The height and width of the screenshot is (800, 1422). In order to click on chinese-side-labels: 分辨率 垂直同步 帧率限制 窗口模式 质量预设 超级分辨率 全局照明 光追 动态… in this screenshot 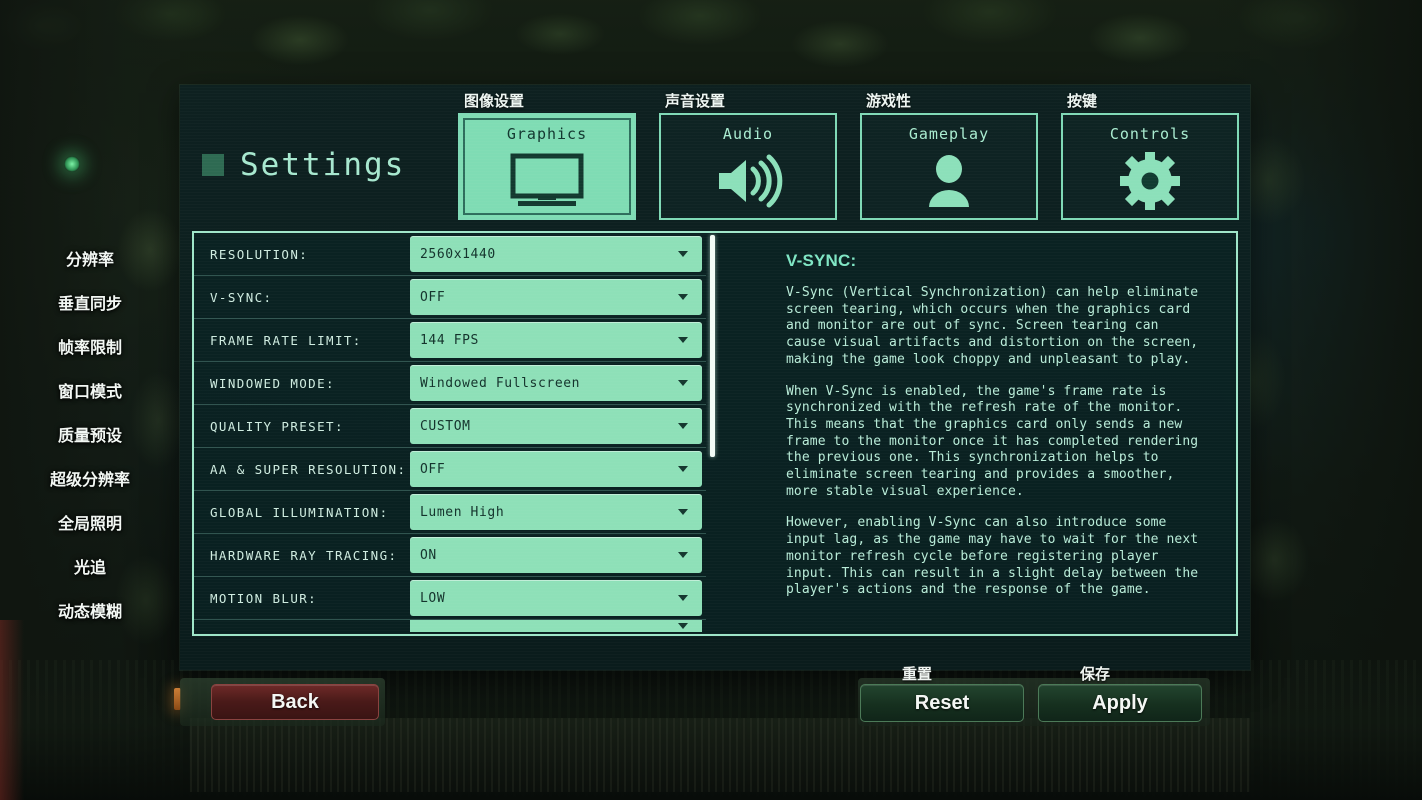, I will do `click(90, 434)`.